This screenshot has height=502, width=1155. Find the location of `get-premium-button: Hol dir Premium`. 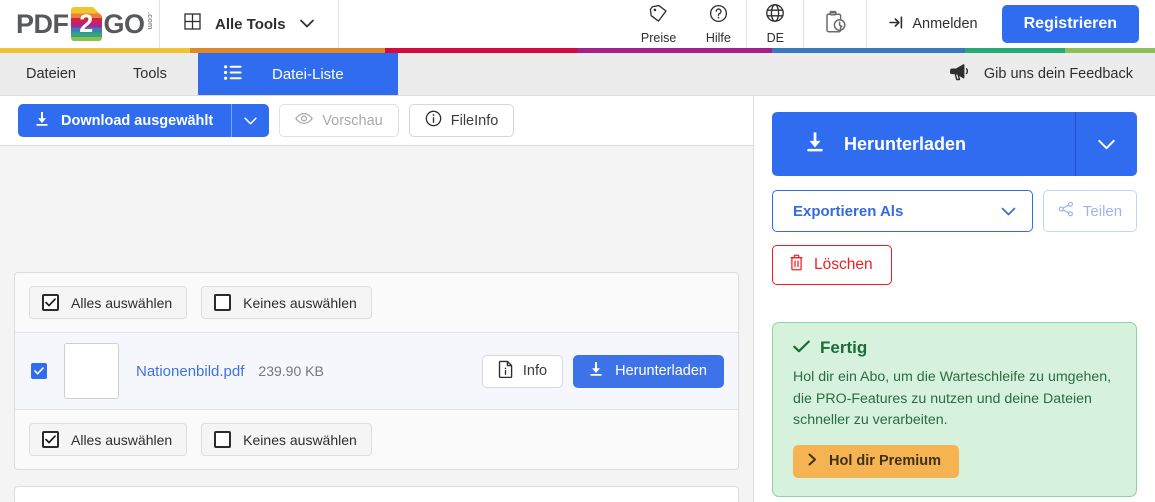

get-premium-button: Hol dir Premium is located at coordinates (876, 461).